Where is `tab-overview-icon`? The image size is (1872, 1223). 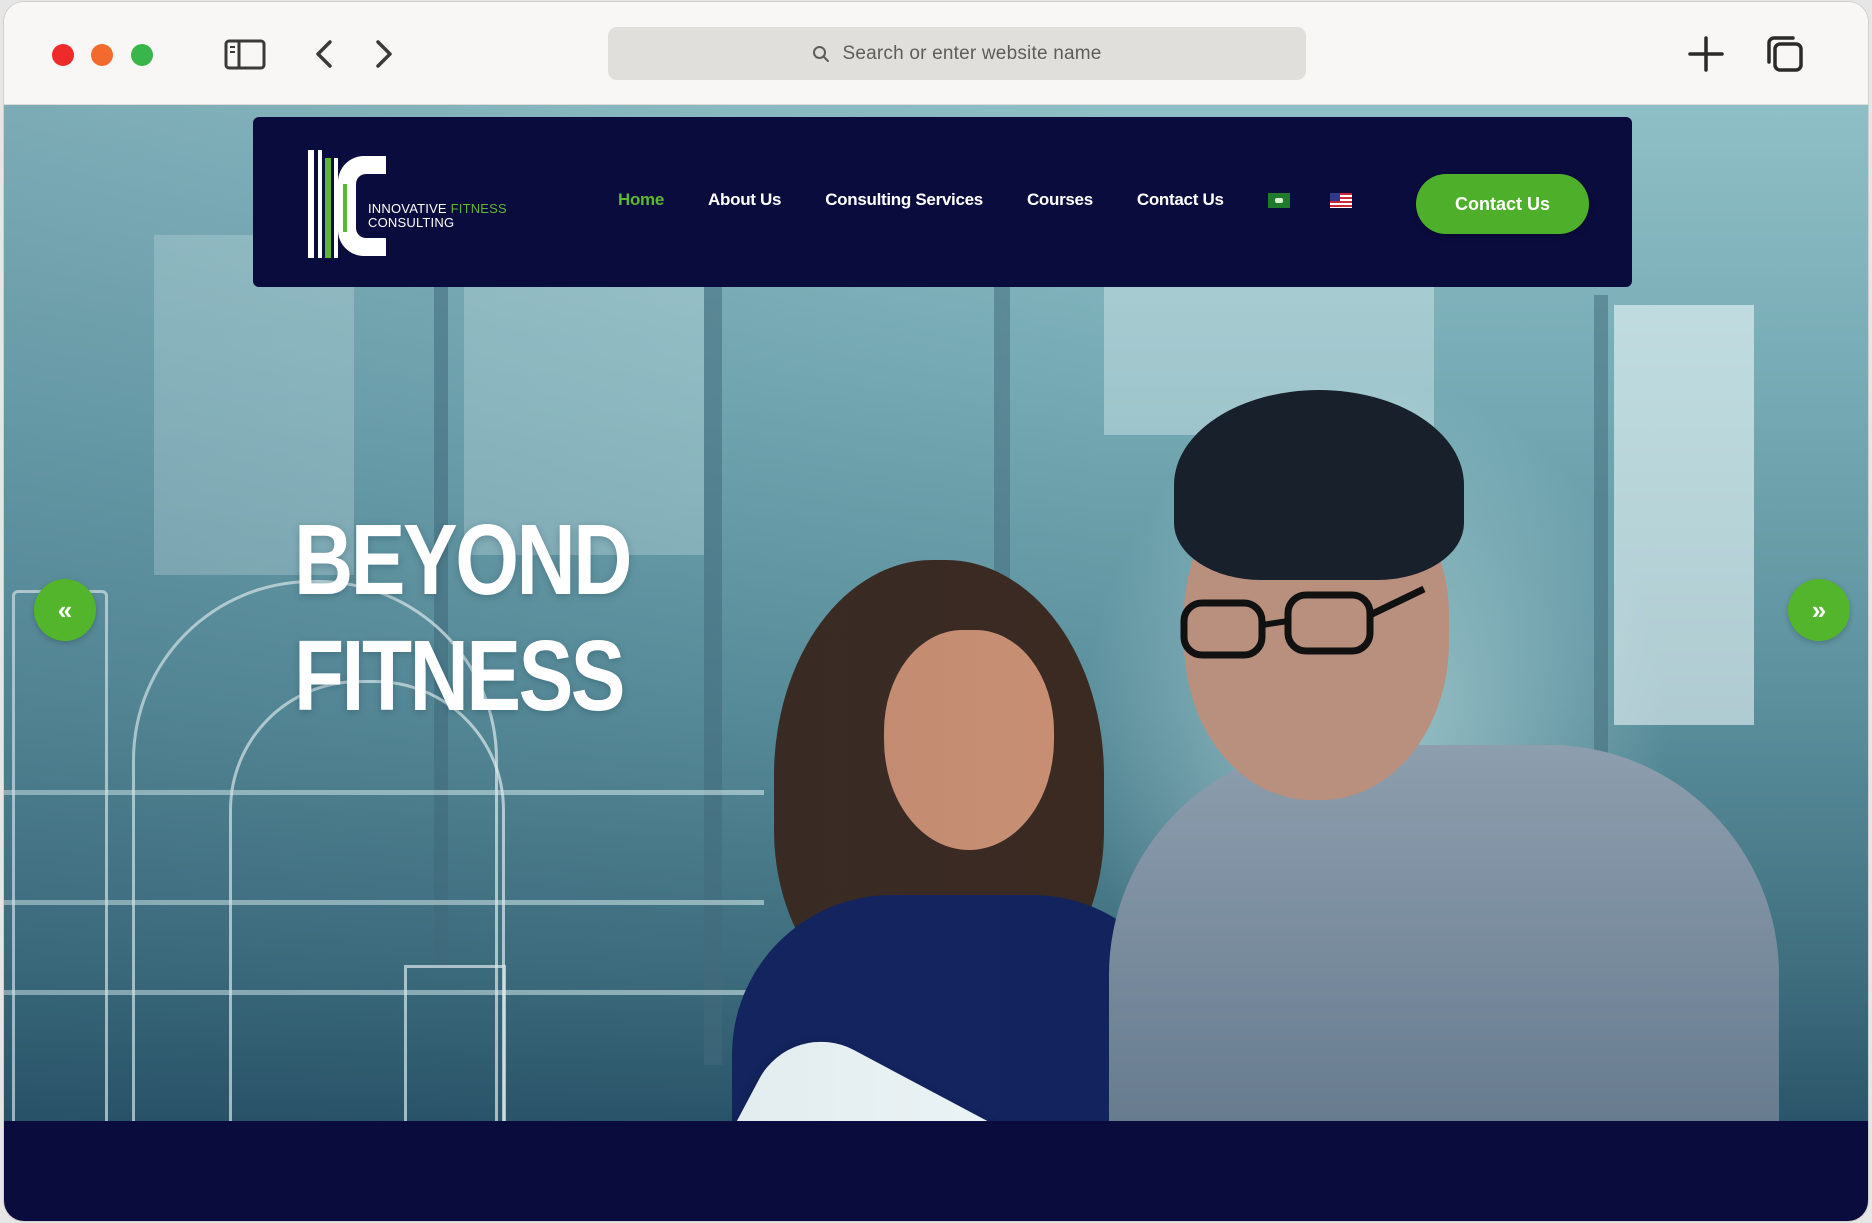 tab-overview-icon is located at coordinates (1785, 54).